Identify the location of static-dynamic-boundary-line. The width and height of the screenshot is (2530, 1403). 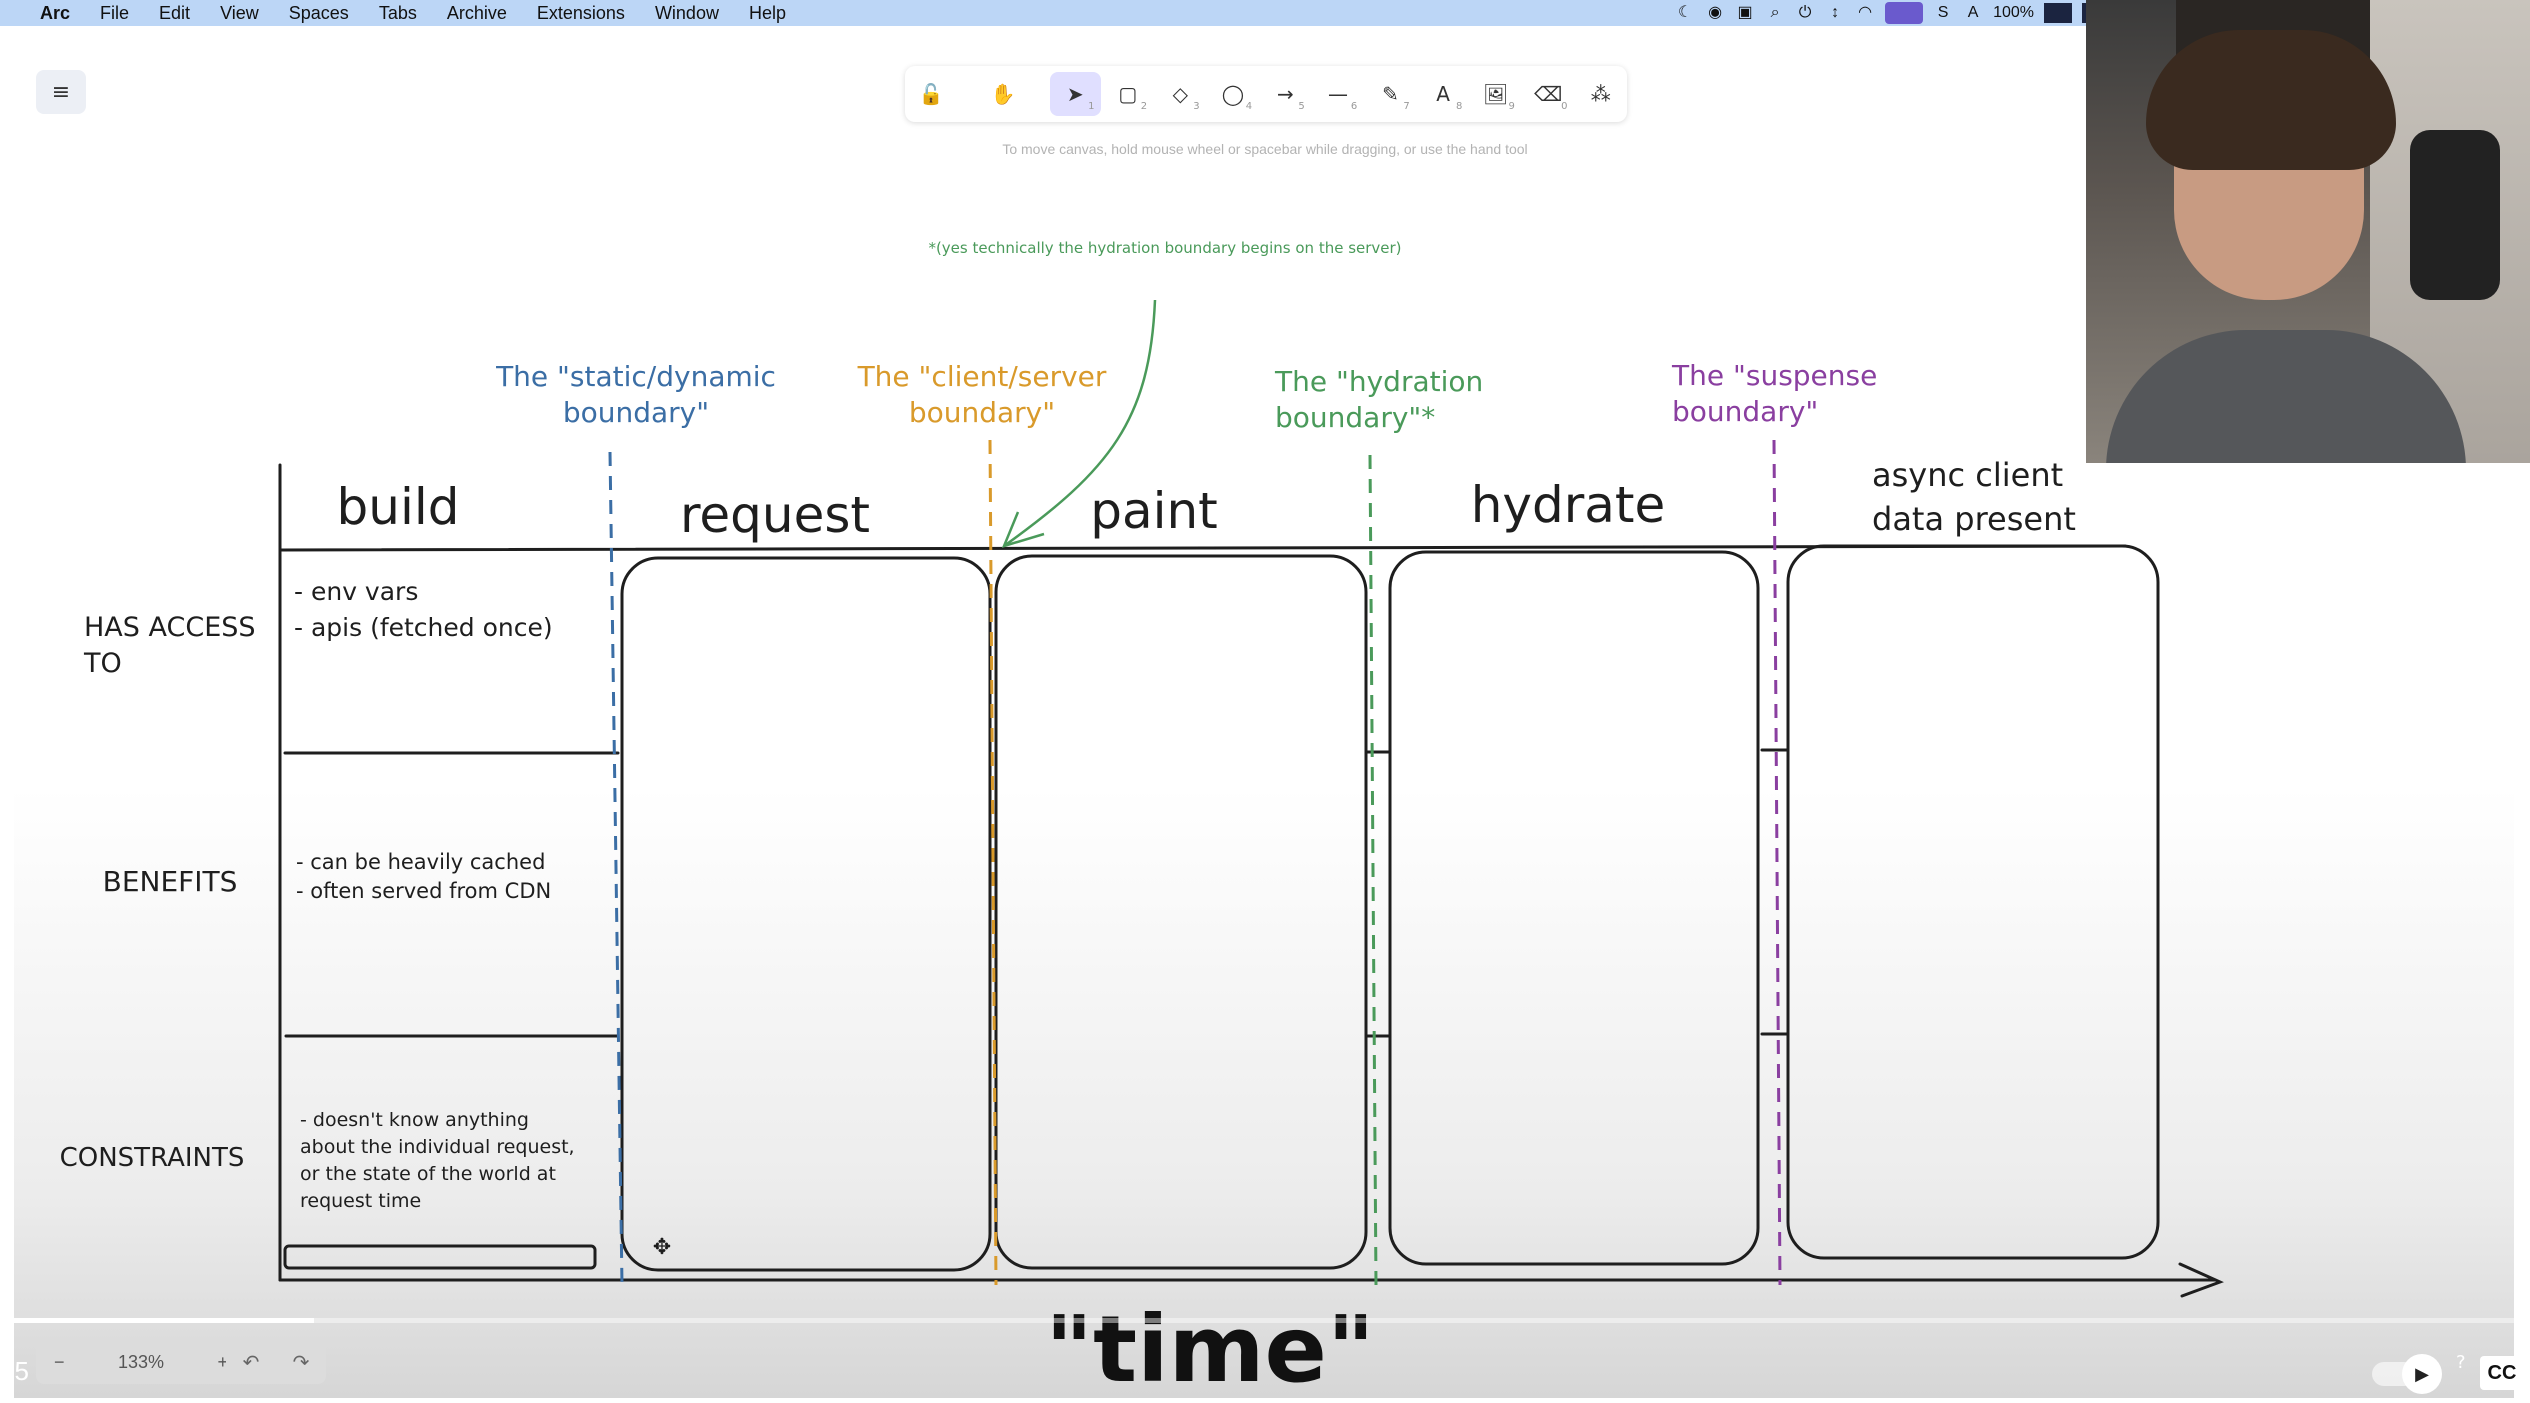
(616, 868).